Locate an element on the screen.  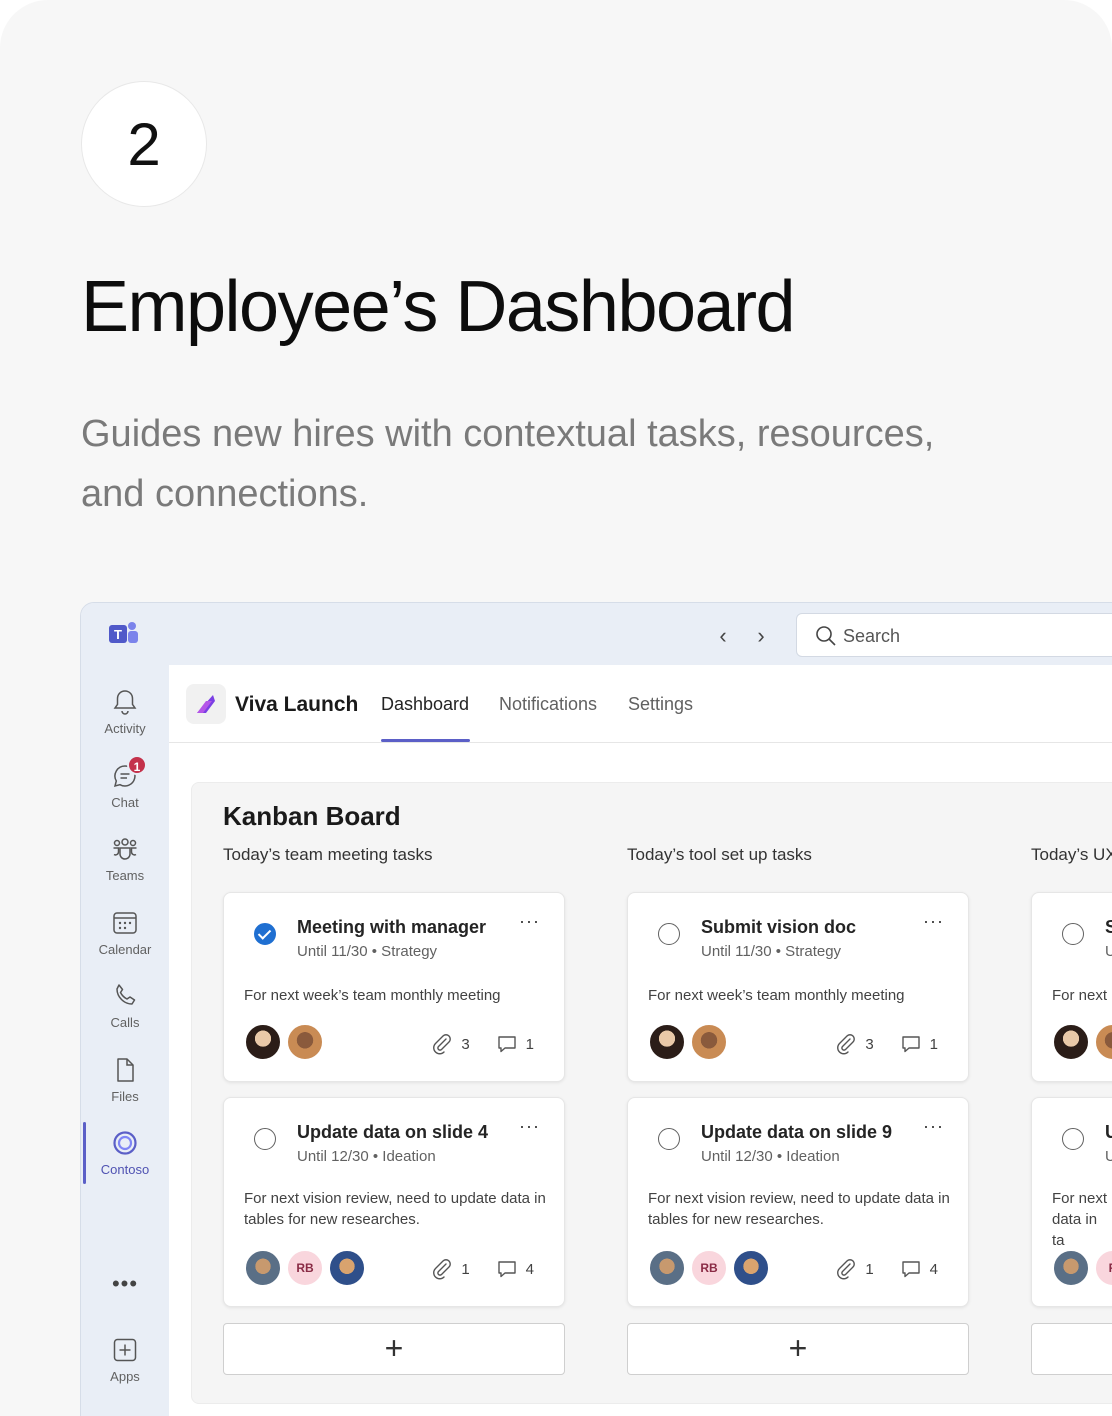
search-input is located at coordinates (977, 636).